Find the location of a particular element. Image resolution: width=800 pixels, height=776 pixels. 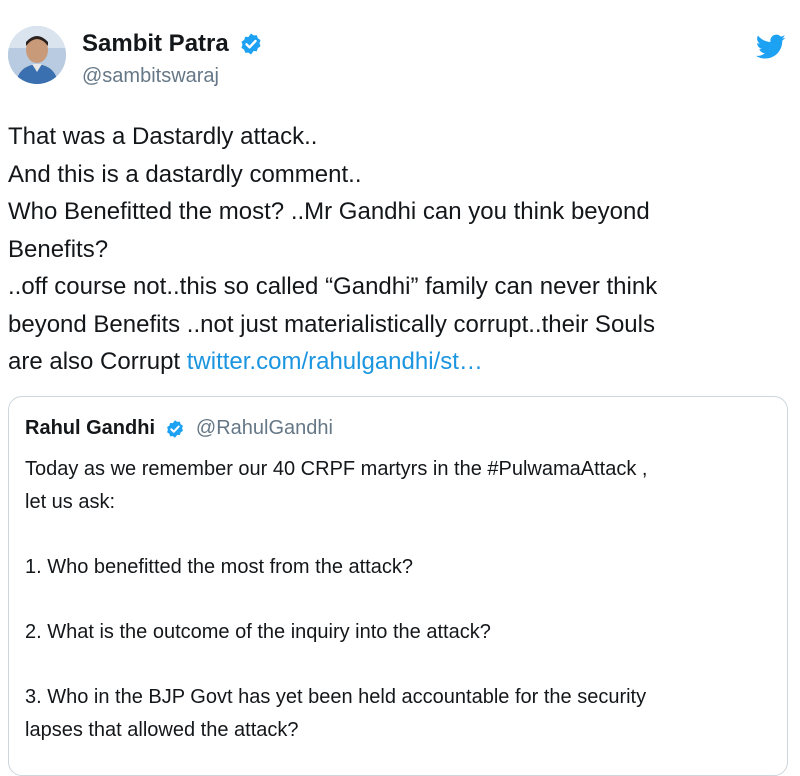

tweet-line: That was a Dastardly attack.. is located at coordinates (163, 136).